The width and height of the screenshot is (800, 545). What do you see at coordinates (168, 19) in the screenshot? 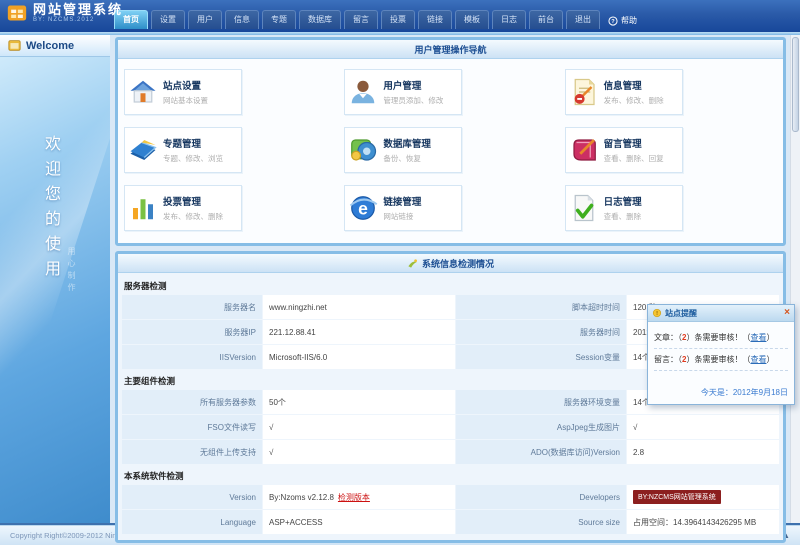
I see `tab-settings: 设置` at bounding box center [168, 19].